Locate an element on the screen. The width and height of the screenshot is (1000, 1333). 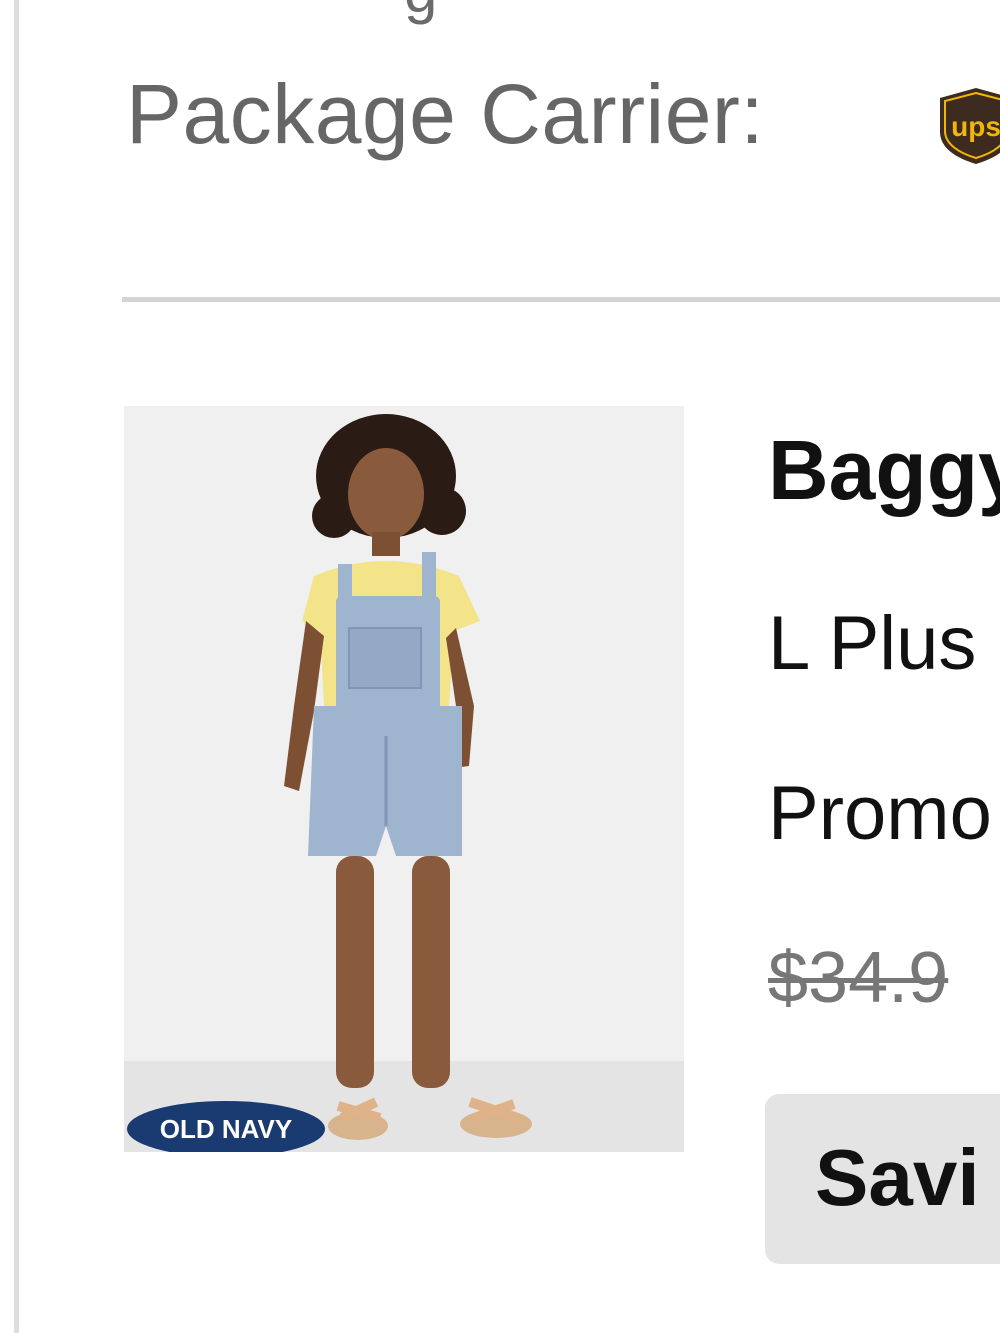
brand-logo-badge: OLD NAVY is located at coordinates (226, 1126).